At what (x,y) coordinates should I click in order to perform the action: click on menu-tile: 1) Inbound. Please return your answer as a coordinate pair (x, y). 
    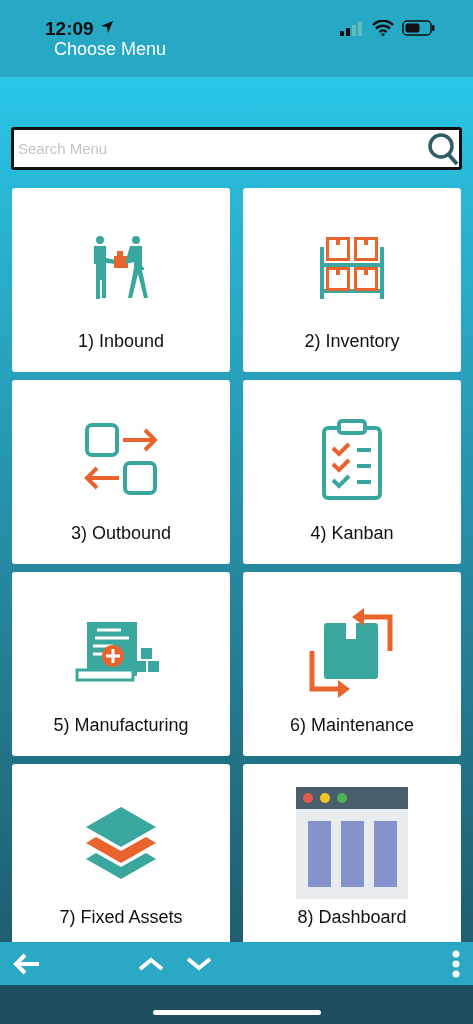
    Looking at the image, I should click on (121, 280).